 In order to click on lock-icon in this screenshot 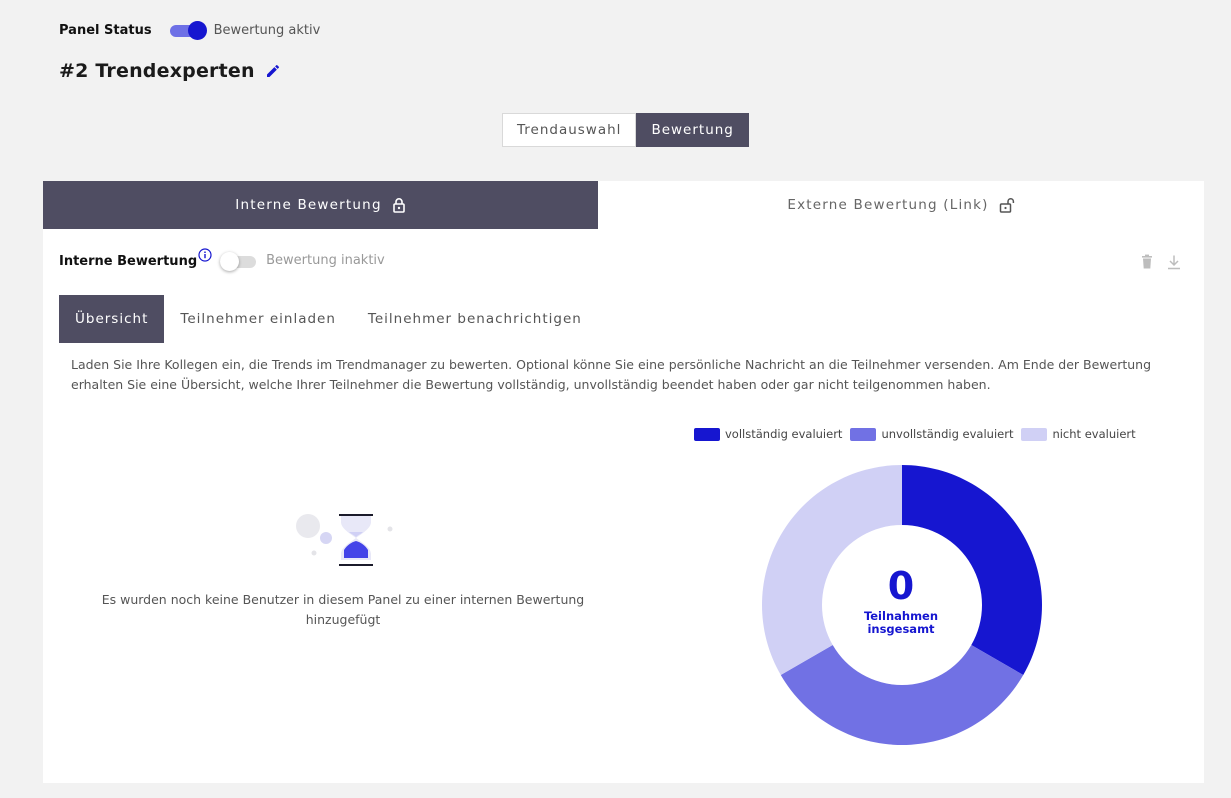, I will do `click(399, 205)`.